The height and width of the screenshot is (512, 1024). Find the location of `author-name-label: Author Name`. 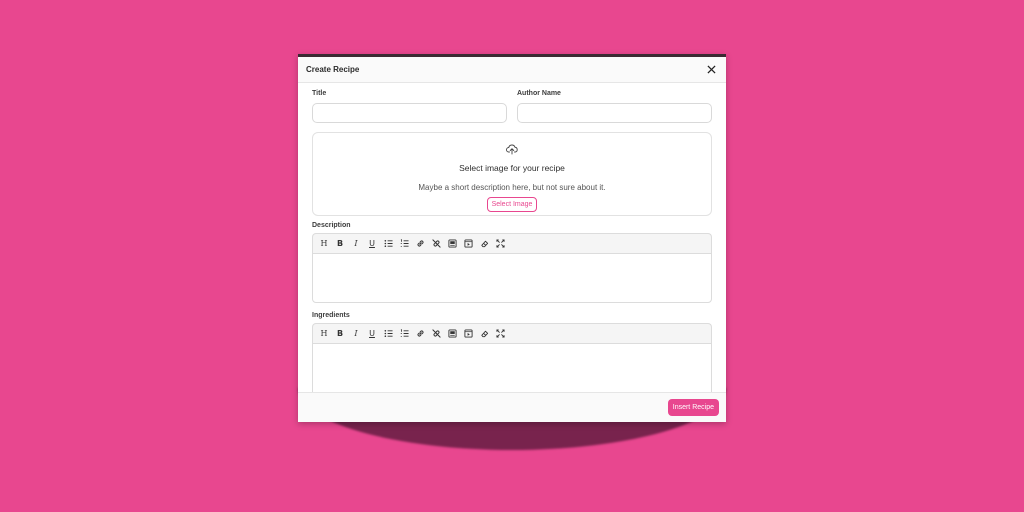

author-name-label: Author Name is located at coordinates (539, 93).